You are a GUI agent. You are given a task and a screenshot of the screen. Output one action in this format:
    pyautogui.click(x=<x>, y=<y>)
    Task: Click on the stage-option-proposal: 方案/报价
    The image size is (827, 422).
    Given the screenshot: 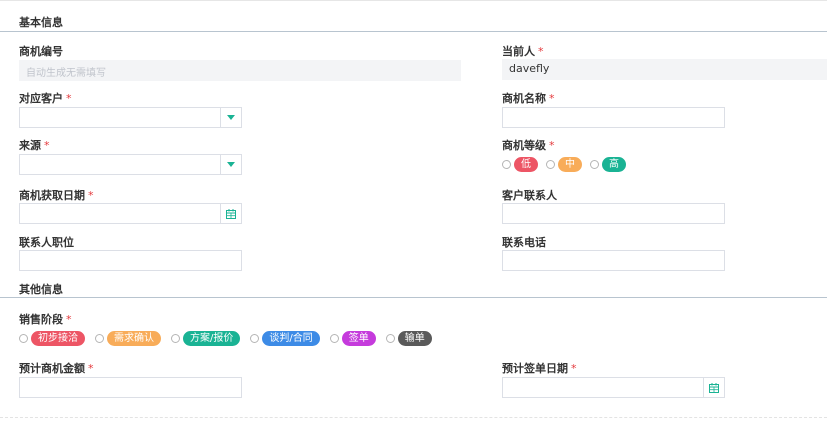 What is the action you would take?
    pyautogui.click(x=206, y=338)
    